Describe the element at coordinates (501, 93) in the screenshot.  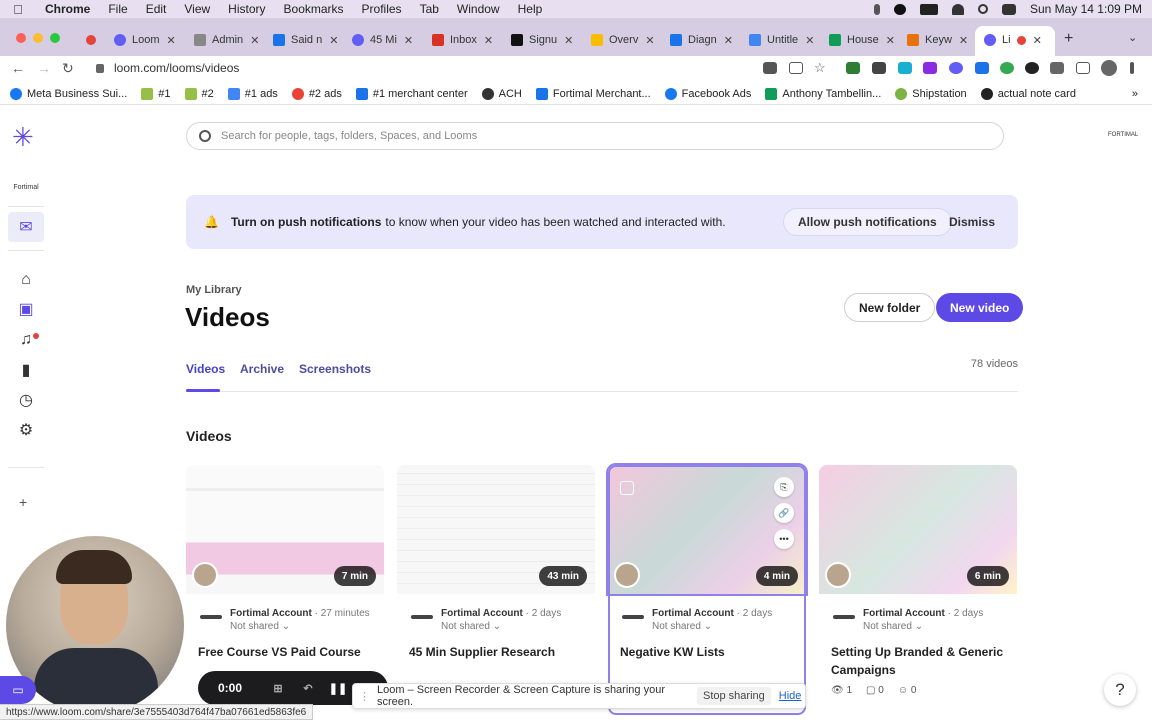
I see `bookmark-ach: ACH` at that location.